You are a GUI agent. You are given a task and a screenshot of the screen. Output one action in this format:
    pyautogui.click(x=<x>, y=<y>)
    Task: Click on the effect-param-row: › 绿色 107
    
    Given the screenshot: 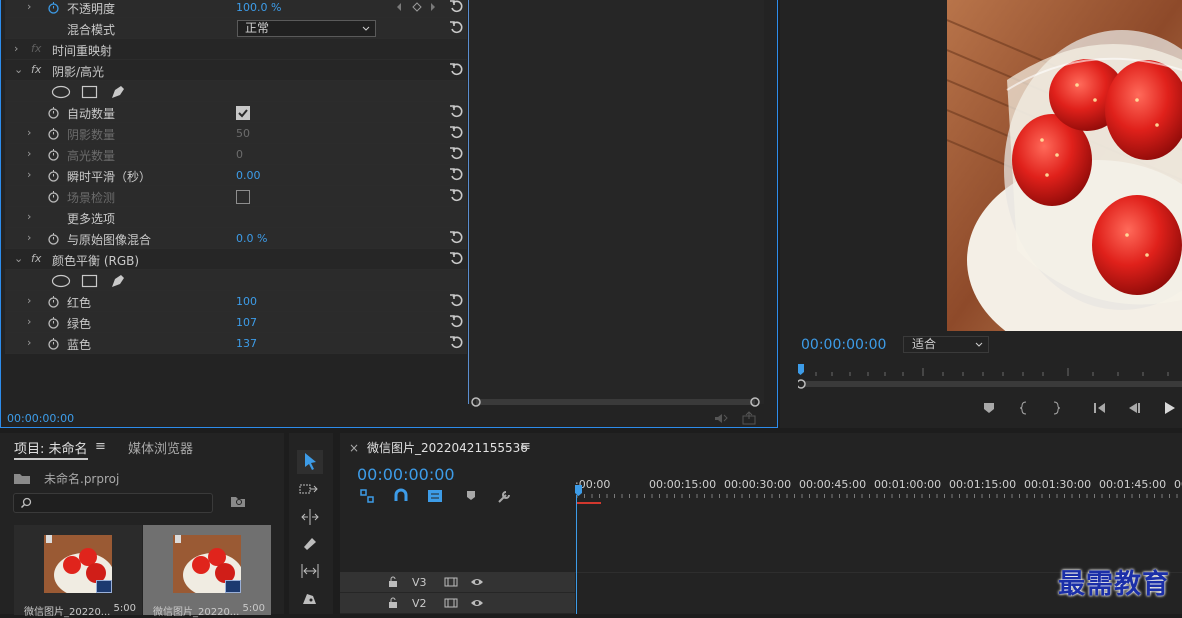 What is the action you would take?
    pyautogui.click(x=236, y=322)
    